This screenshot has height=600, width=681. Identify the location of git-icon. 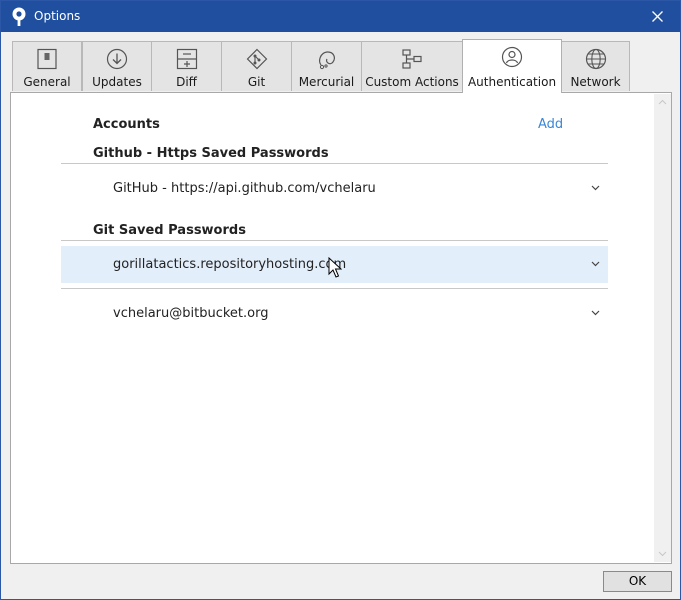
(256, 59).